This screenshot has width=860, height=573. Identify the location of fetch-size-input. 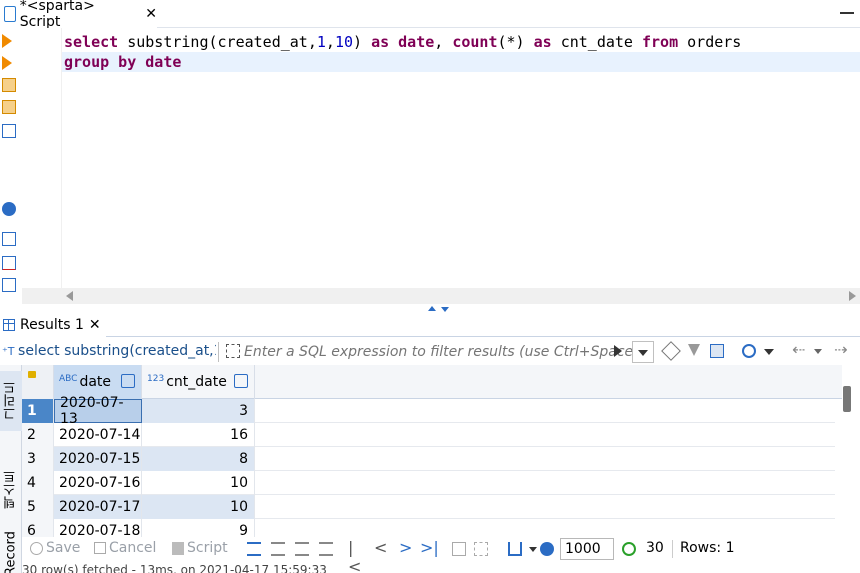
(587, 549).